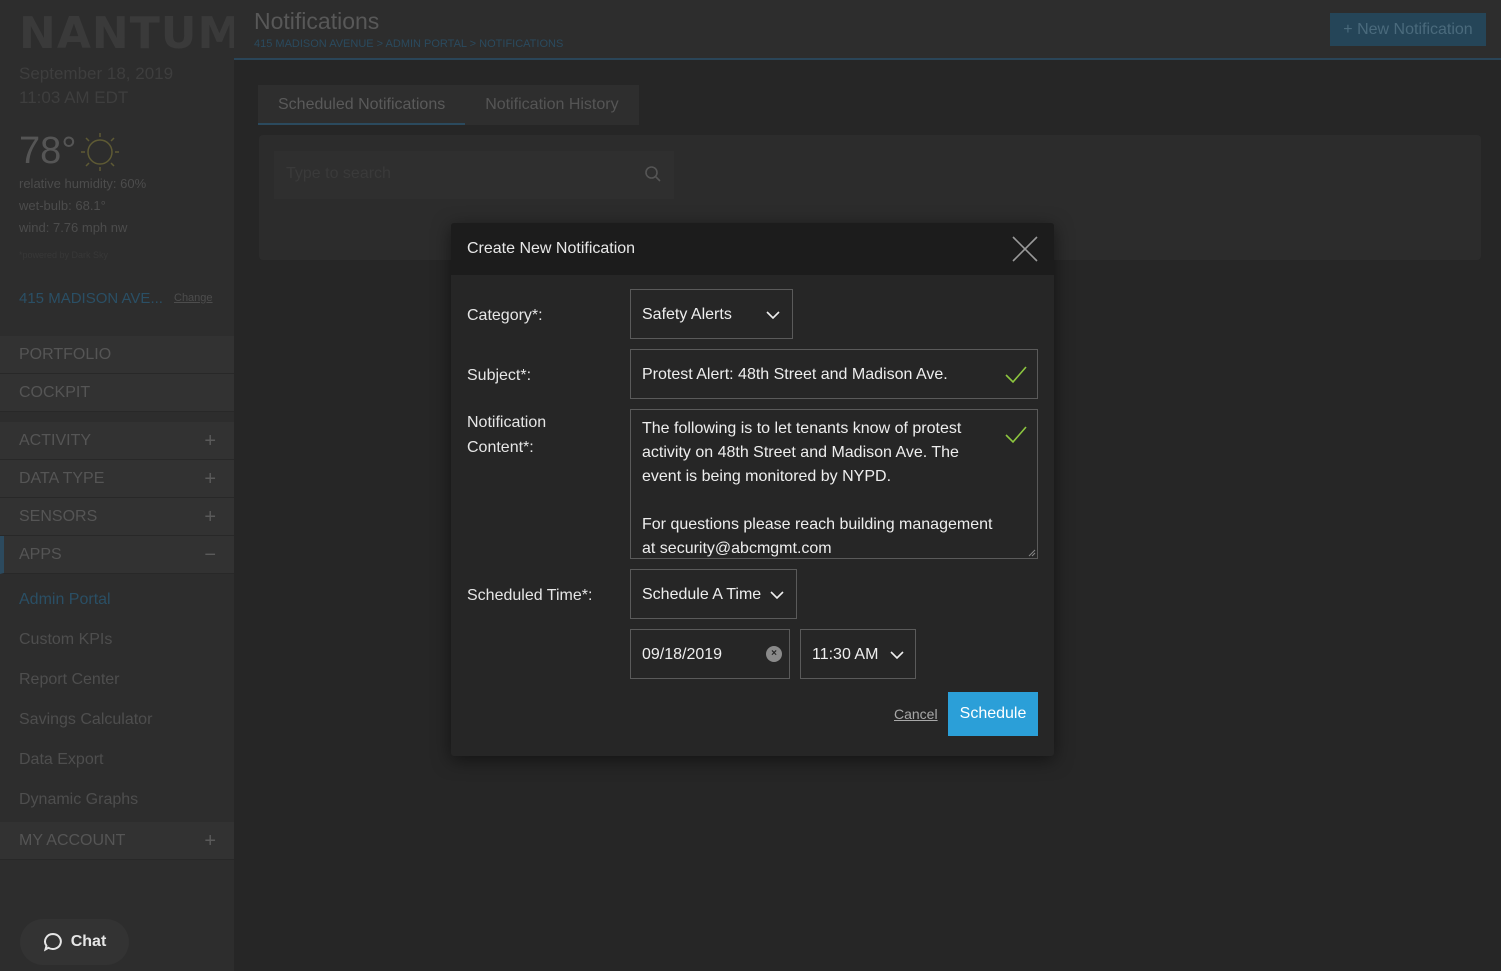 The width and height of the screenshot is (1501, 971). I want to click on schedule-type-select: Schedule A Time, so click(713, 594).